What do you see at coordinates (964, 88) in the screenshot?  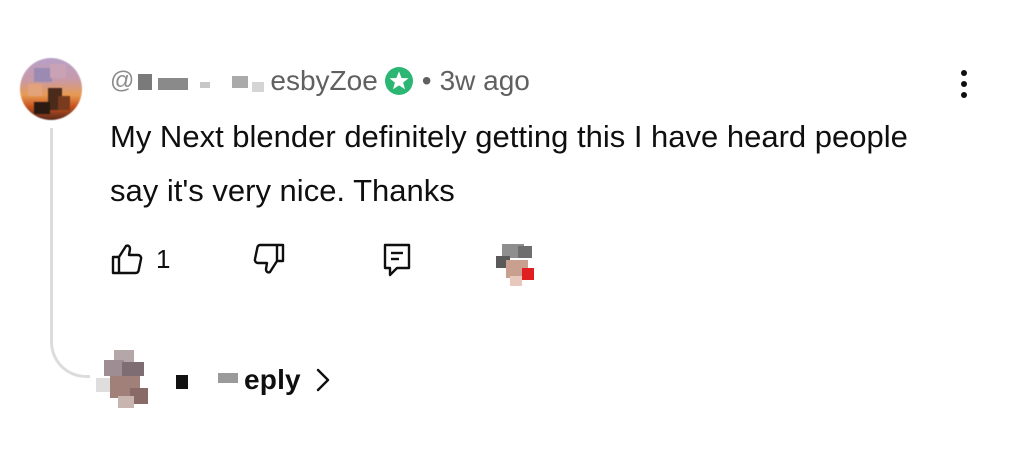 I see `more-vertical-icon` at bounding box center [964, 88].